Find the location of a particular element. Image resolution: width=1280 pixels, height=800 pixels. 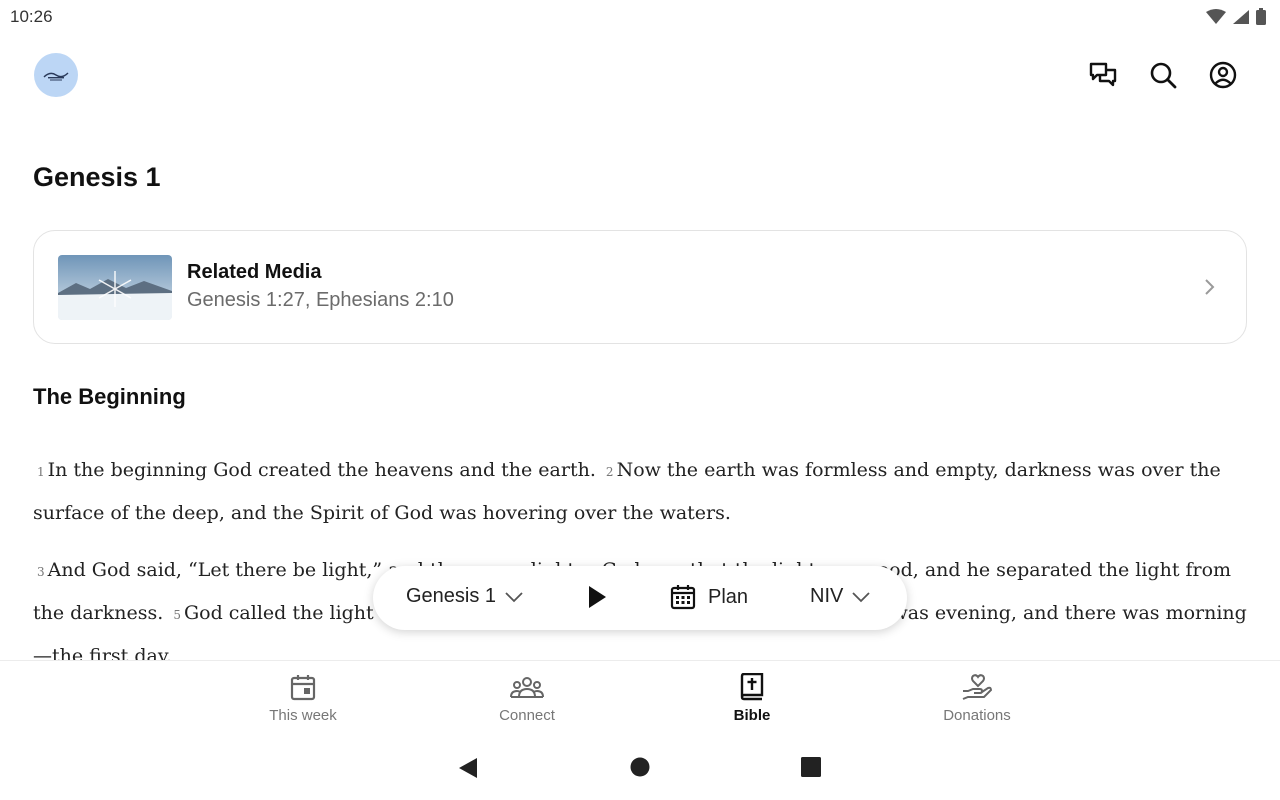

nav-item-this-week: This week is located at coordinates (303, 698).